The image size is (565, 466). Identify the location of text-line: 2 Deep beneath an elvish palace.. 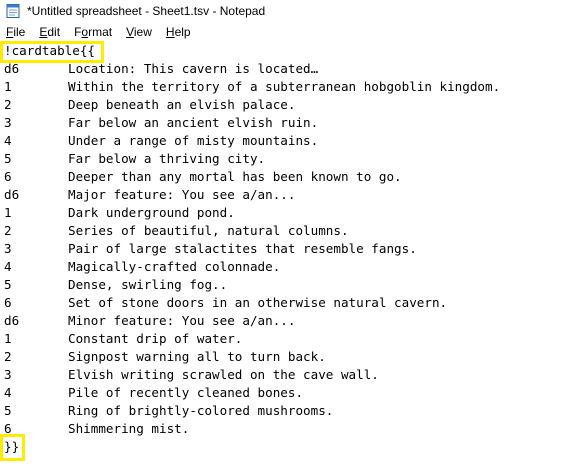
(252, 105).